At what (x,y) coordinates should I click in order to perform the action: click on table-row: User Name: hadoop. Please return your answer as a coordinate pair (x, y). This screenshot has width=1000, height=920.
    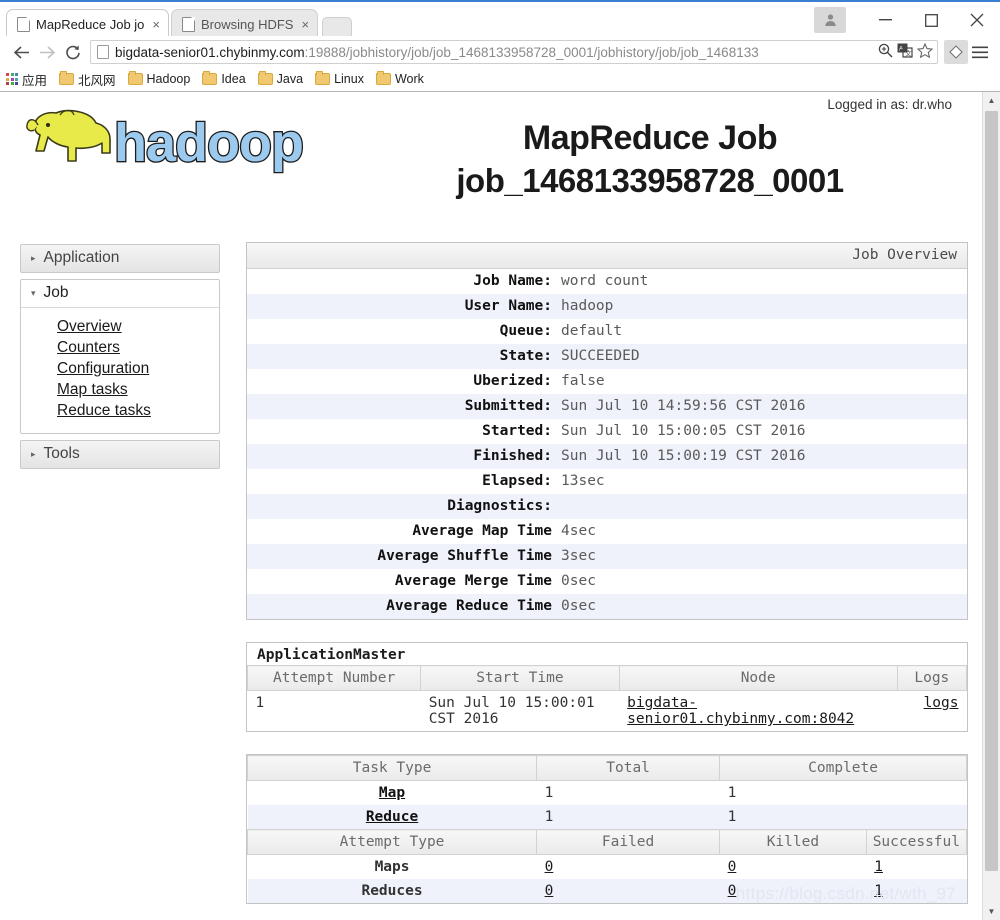
    Looking at the image, I should click on (607, 306).